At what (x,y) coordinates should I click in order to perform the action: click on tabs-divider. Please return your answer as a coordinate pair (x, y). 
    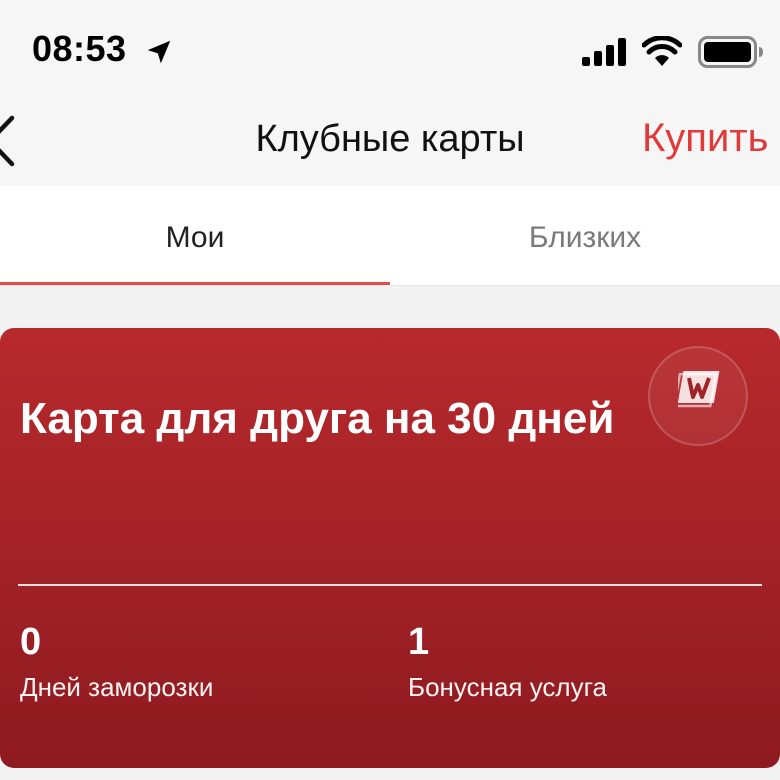
    Looking at the image, I should click on (390, 285).